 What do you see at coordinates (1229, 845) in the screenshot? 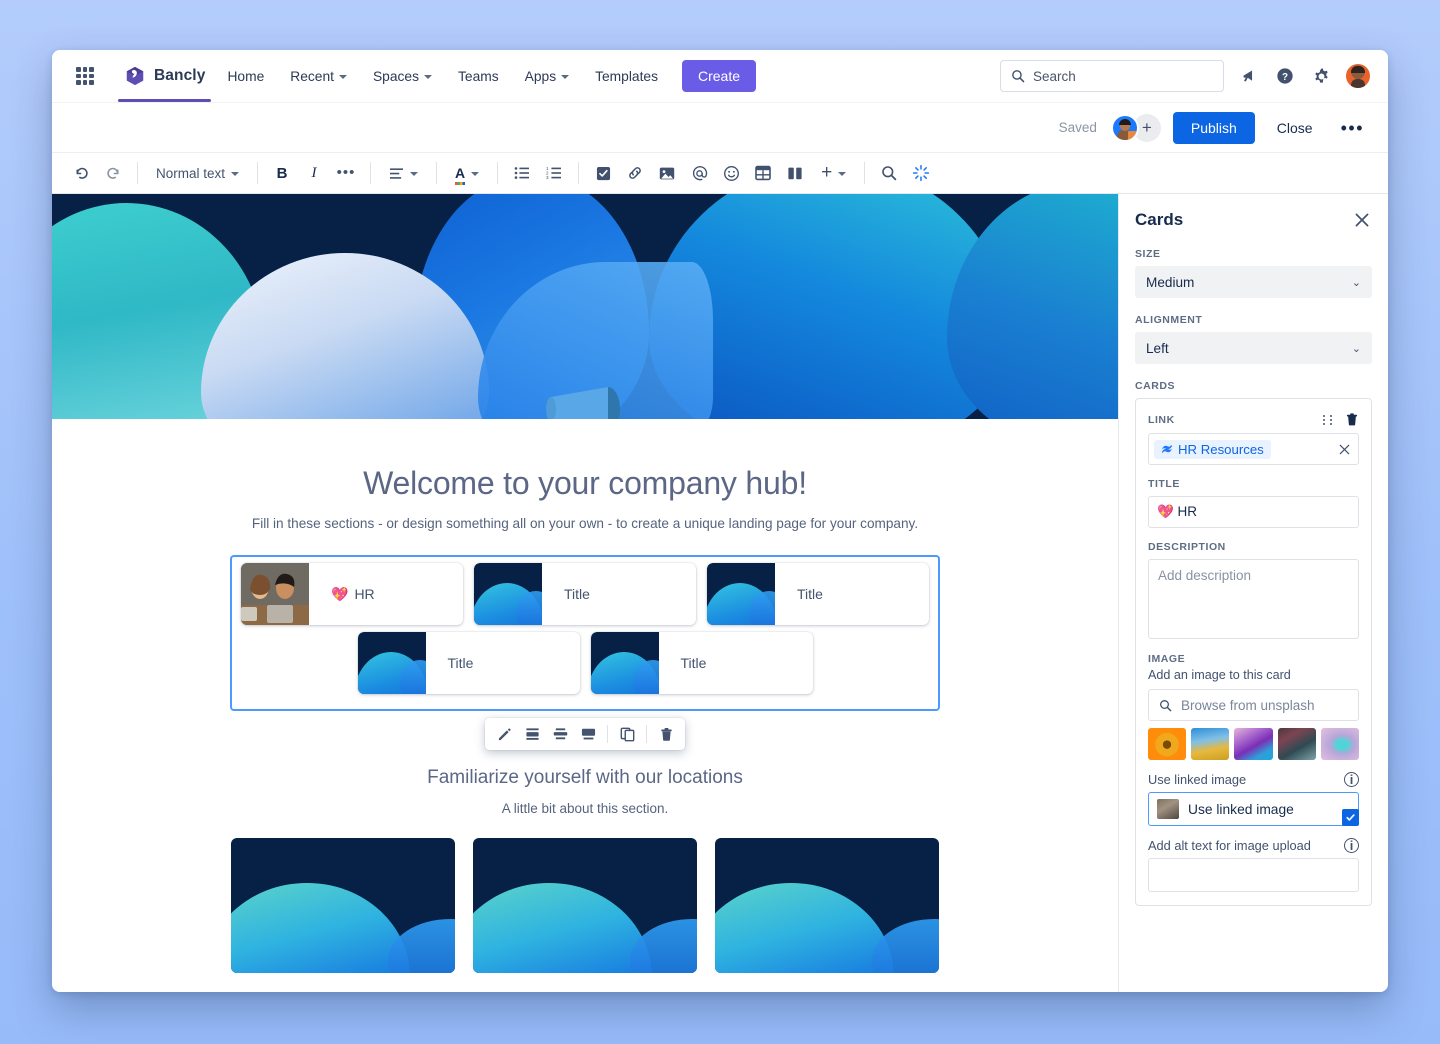
I see `alt-text-label: Add alt text for image upload` at bounding box center [1229, 845].